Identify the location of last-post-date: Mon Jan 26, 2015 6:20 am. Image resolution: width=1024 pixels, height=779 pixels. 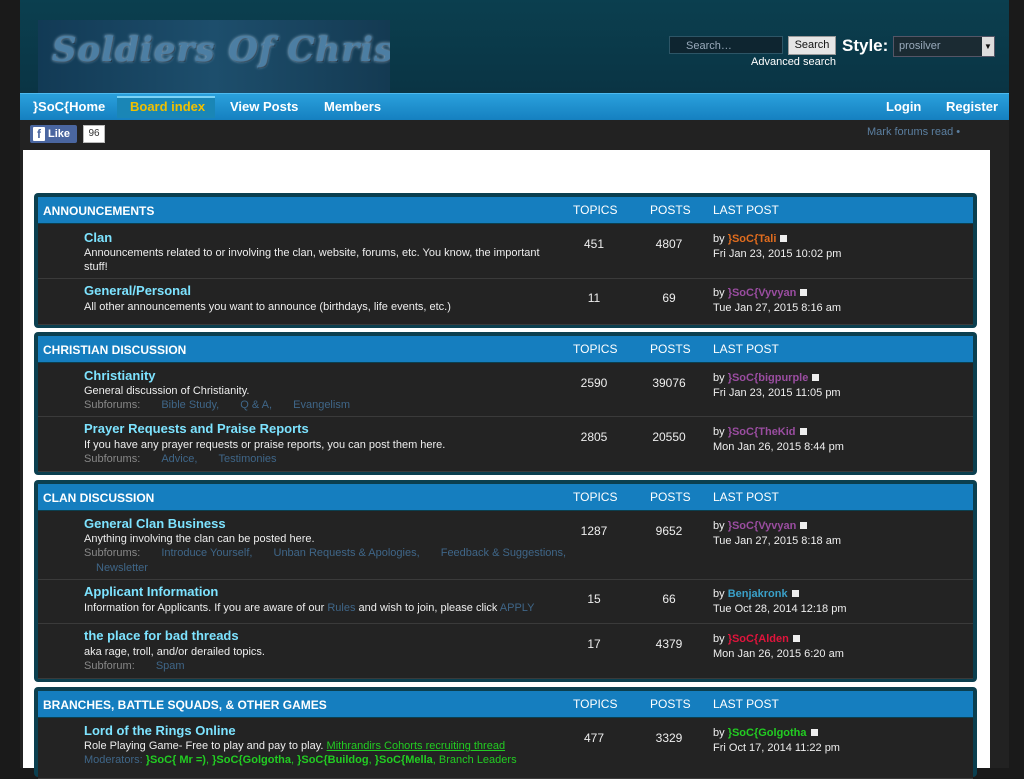
(778, 654).